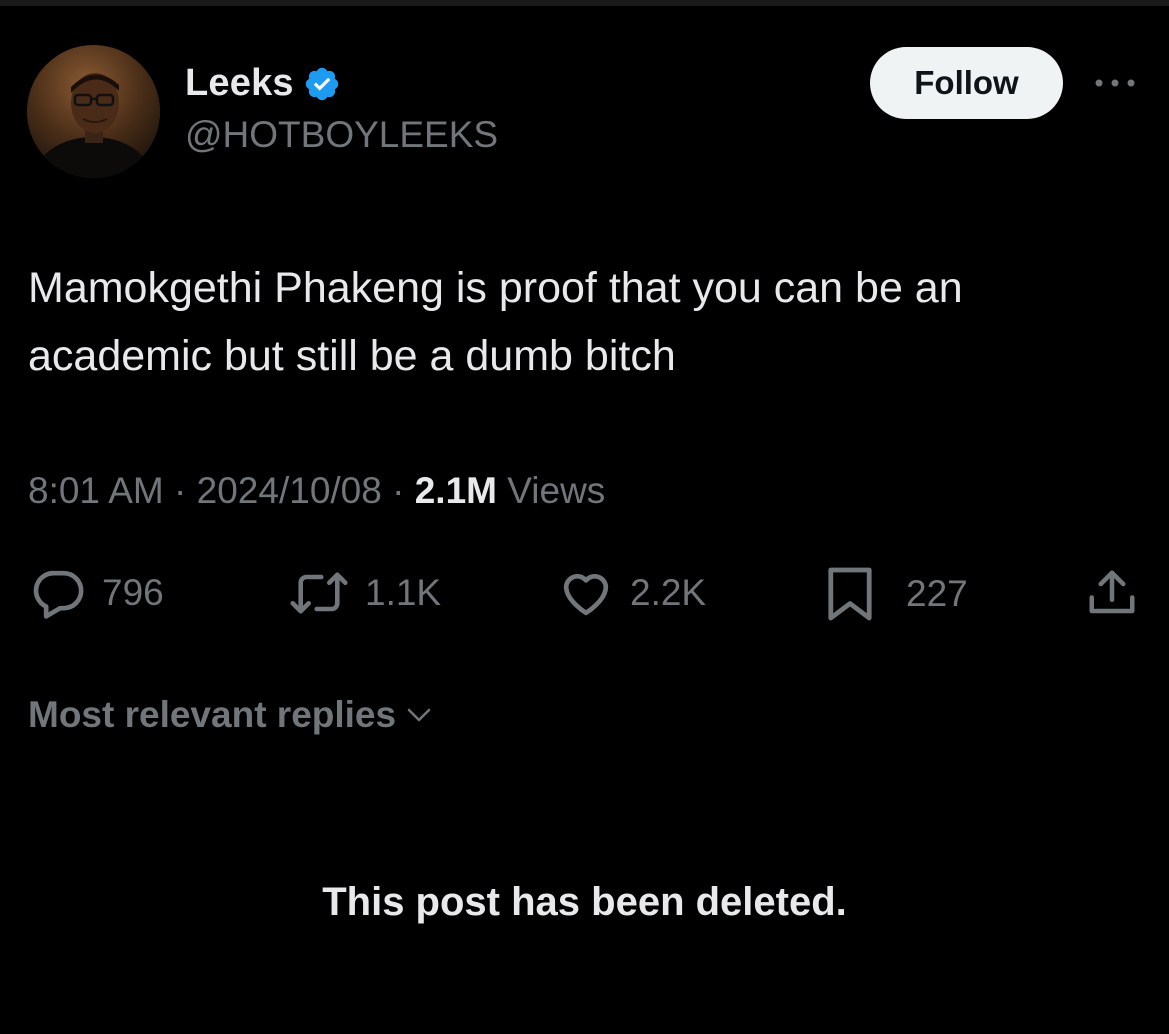  What do you see at coordinates (850, 594) in the screenshot?
I see `bookmark-icon` at bounding box center [850, 594].